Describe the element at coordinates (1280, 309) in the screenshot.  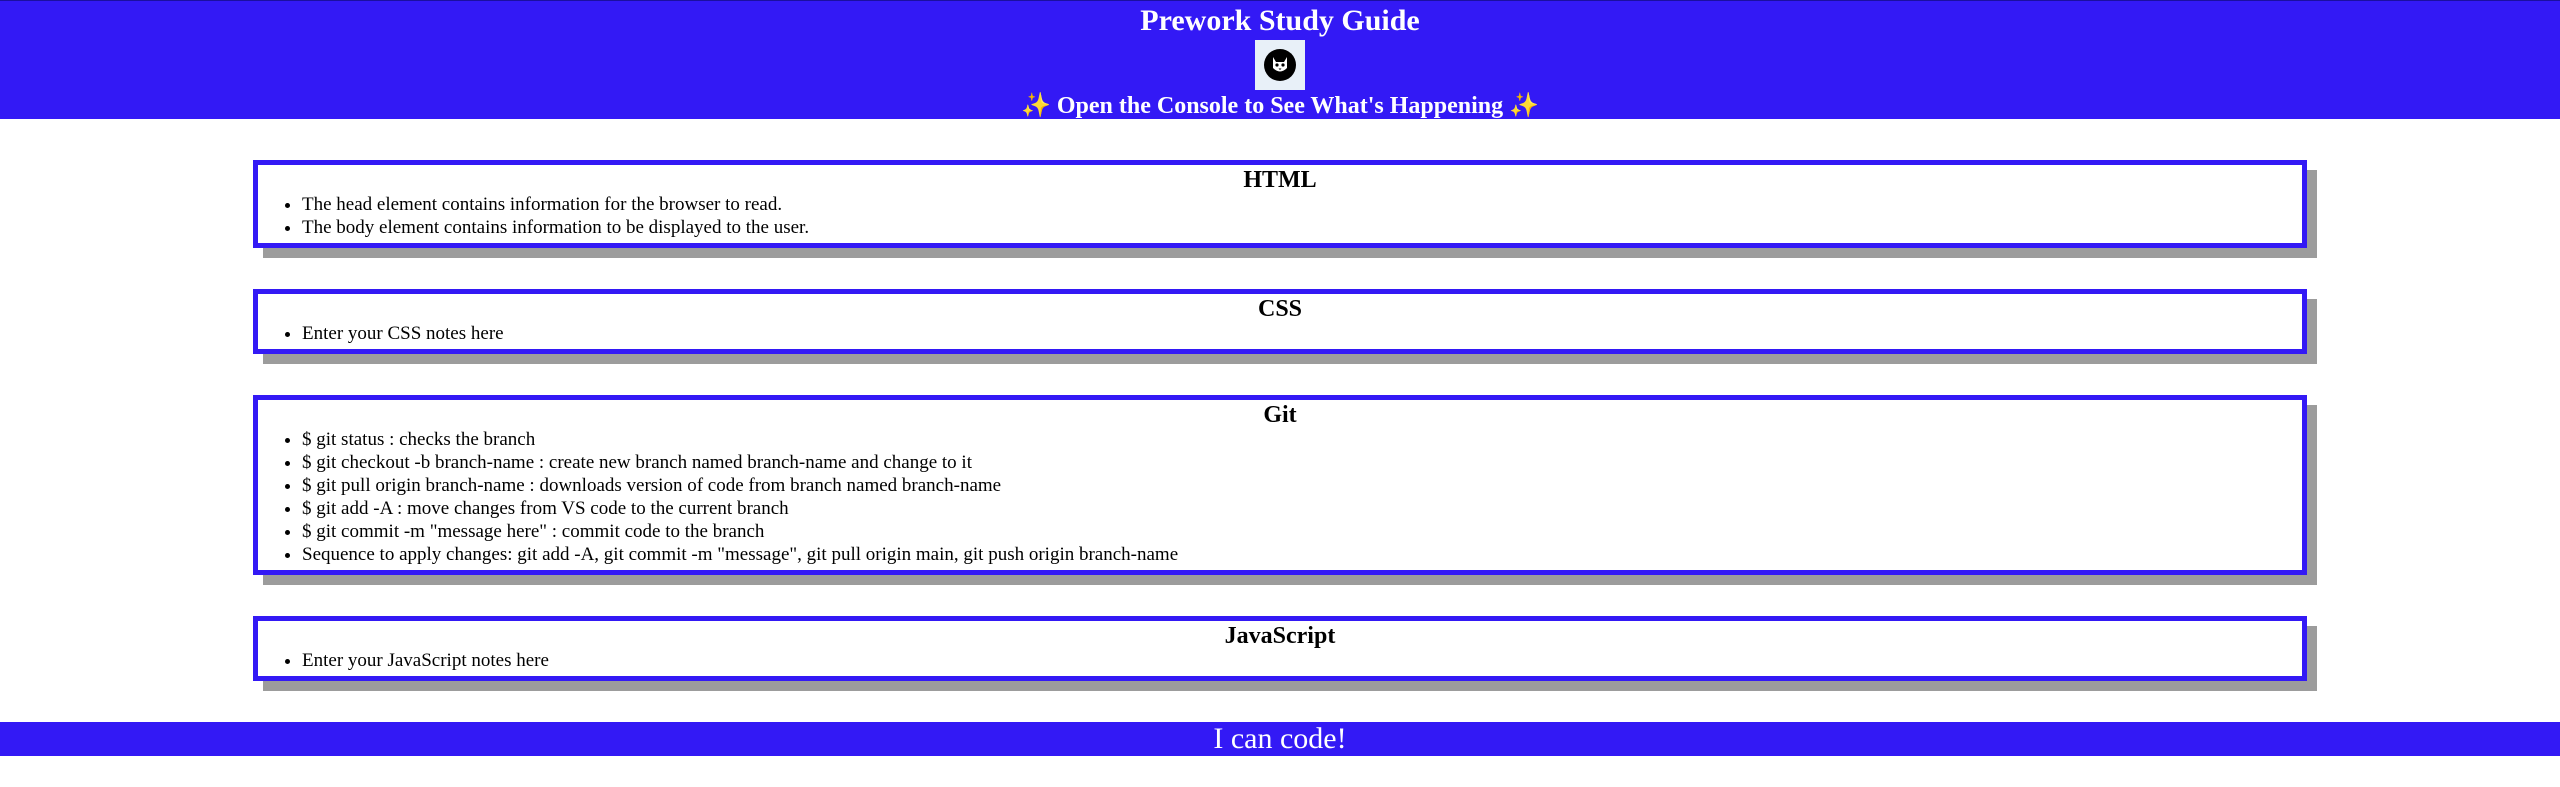
I see `section-heading: CSS` at that location.